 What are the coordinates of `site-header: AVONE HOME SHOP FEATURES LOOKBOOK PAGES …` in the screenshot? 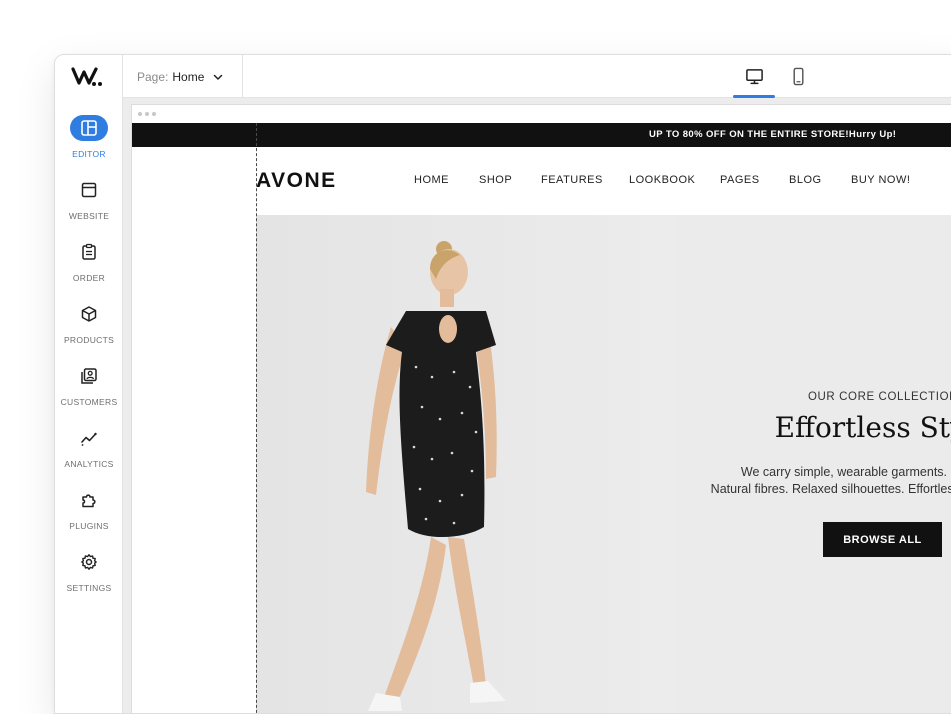 It's located at (541, 181).